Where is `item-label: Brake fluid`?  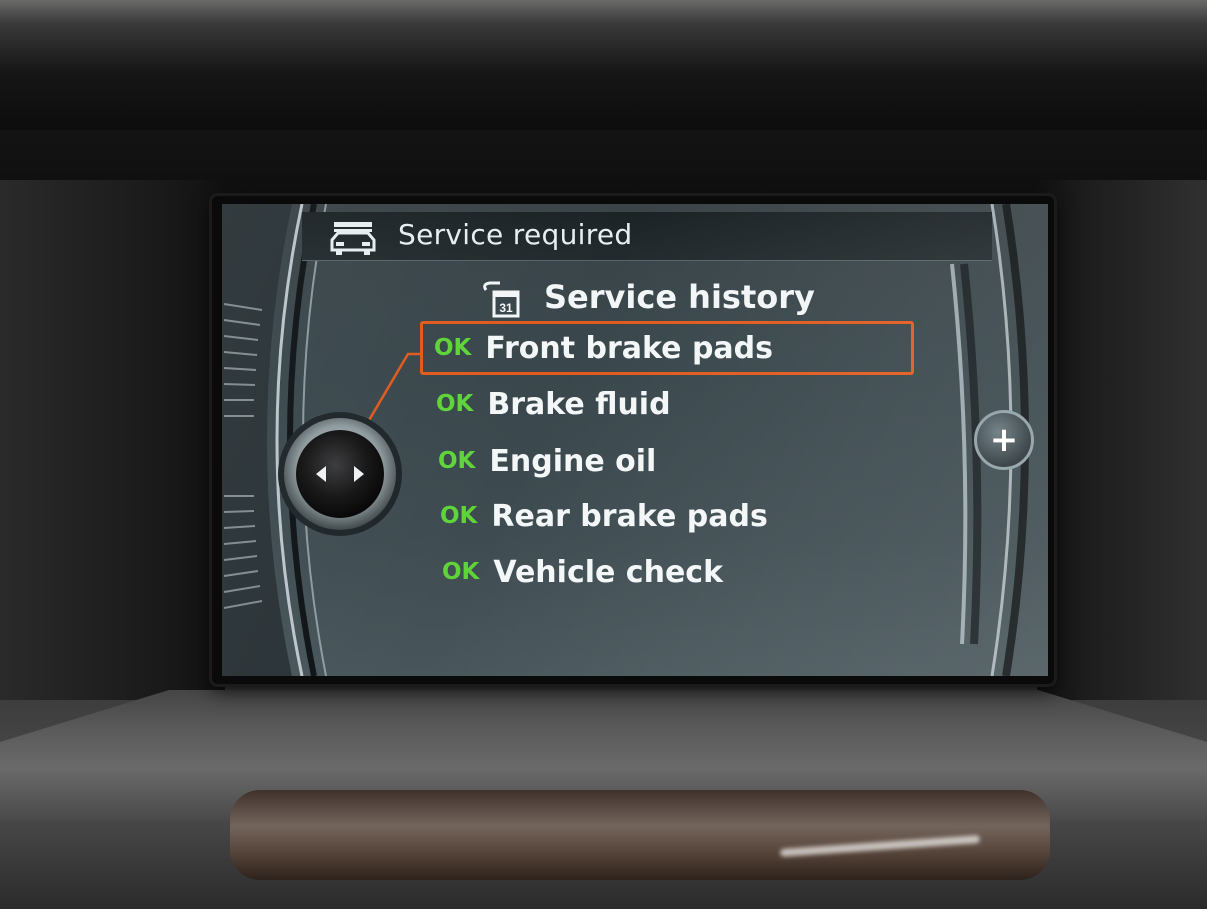 item-label: Brake fluid is located at coordinates (579, 404).